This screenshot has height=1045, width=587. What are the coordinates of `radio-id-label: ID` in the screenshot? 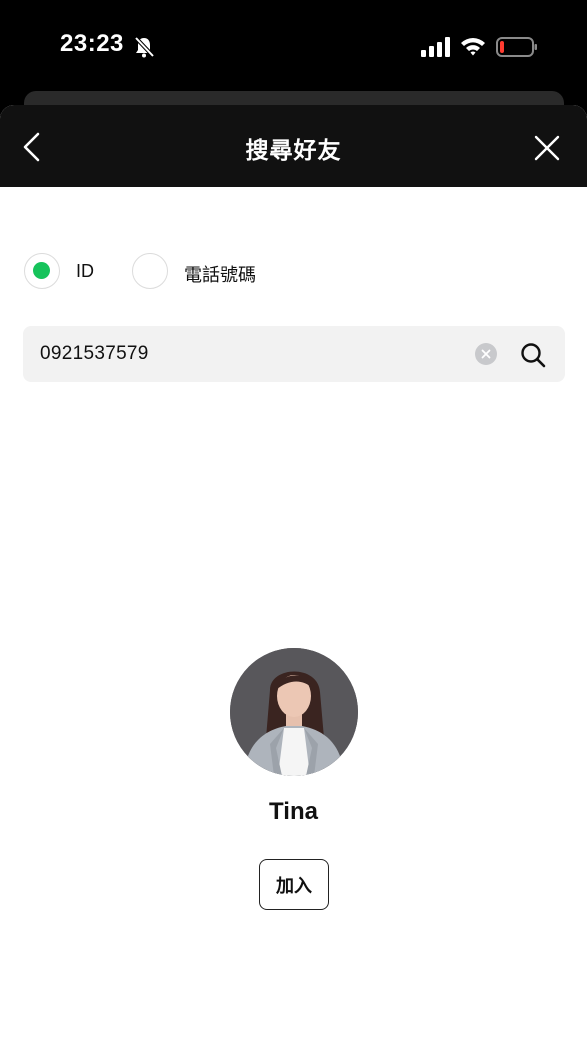 It's located at (85, 271).